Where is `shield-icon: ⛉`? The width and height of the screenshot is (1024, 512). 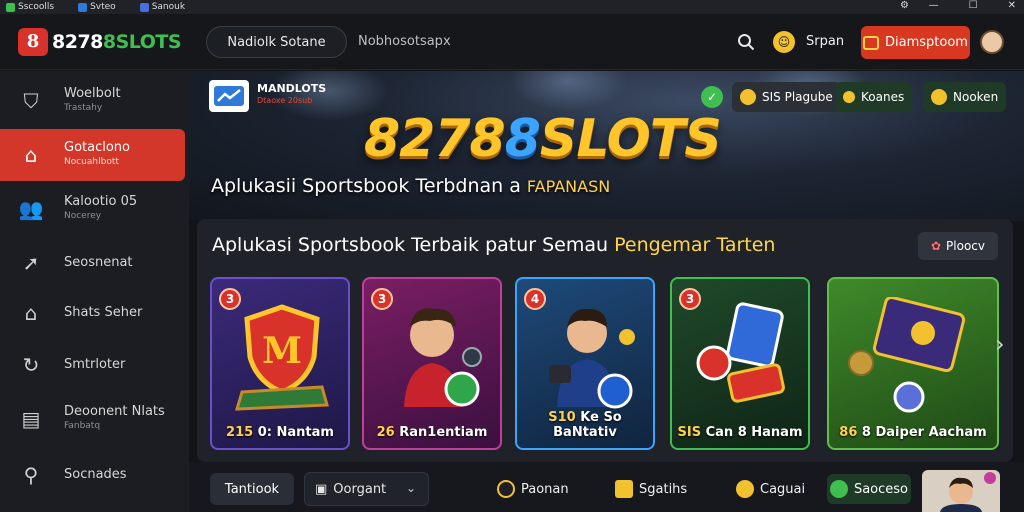 shield-icon: ⛉ is located at coordinates (31, 101).